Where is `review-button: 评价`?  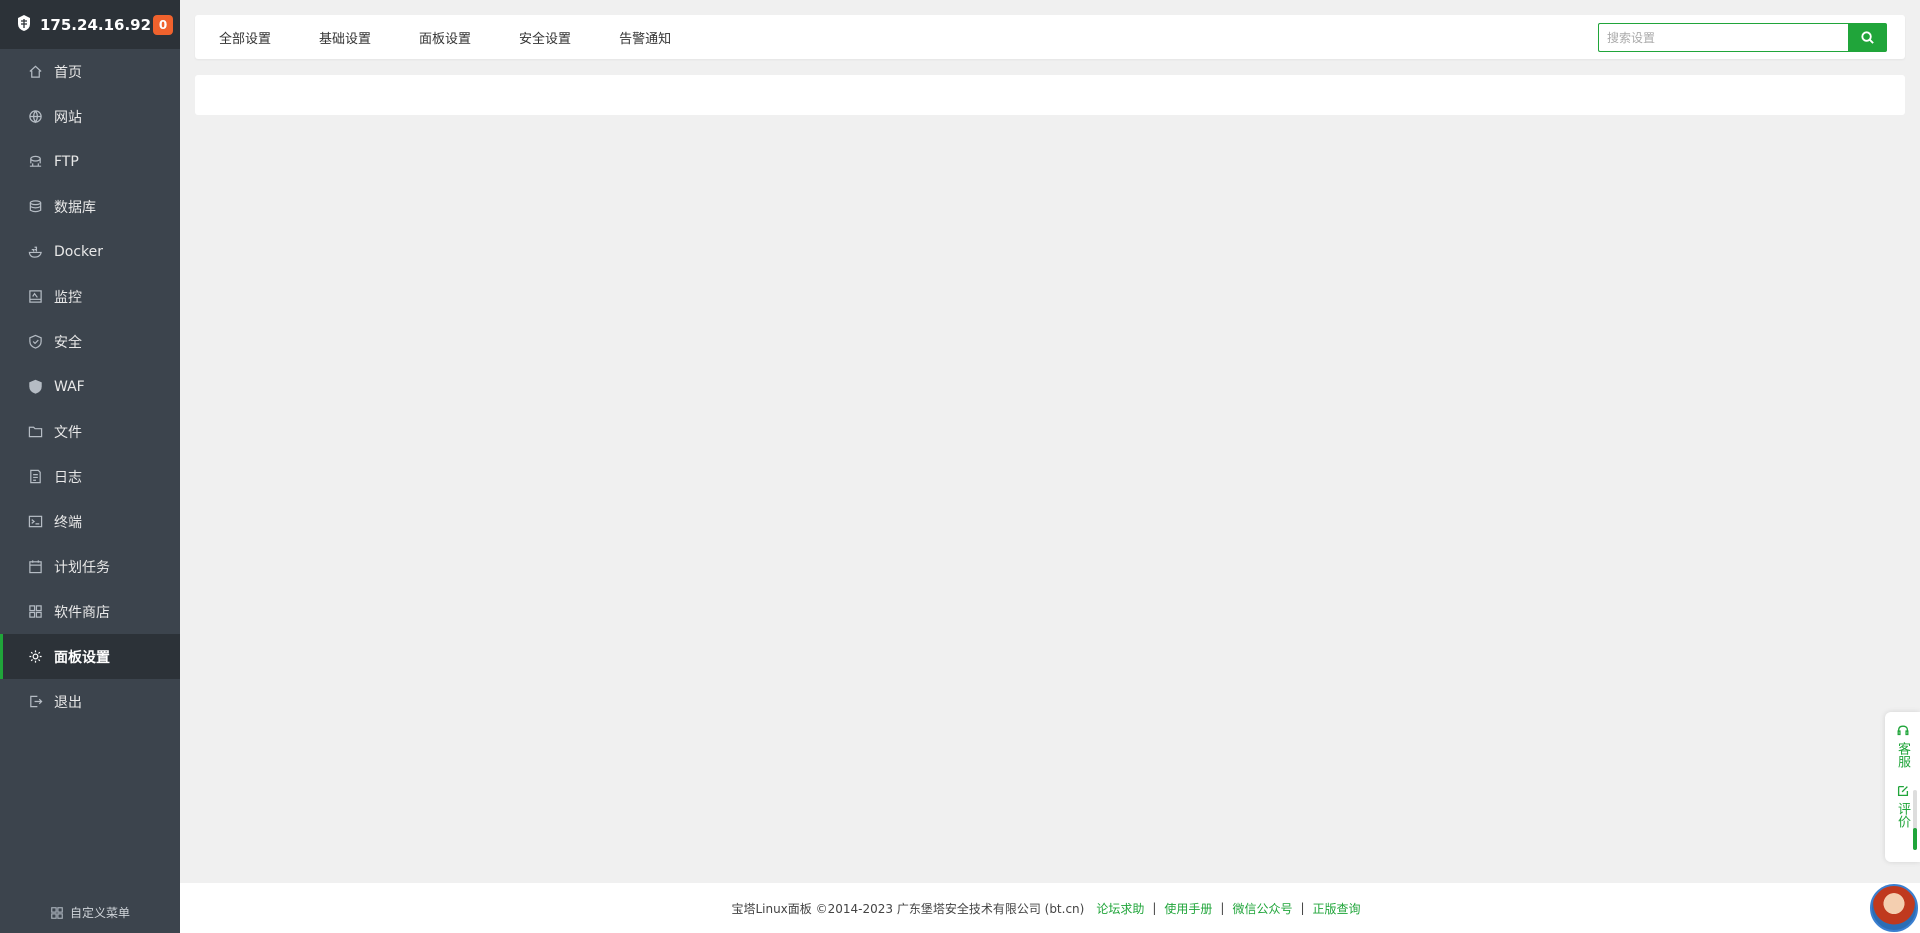 review-button: 评价 is located at coordinates (1902, 806).